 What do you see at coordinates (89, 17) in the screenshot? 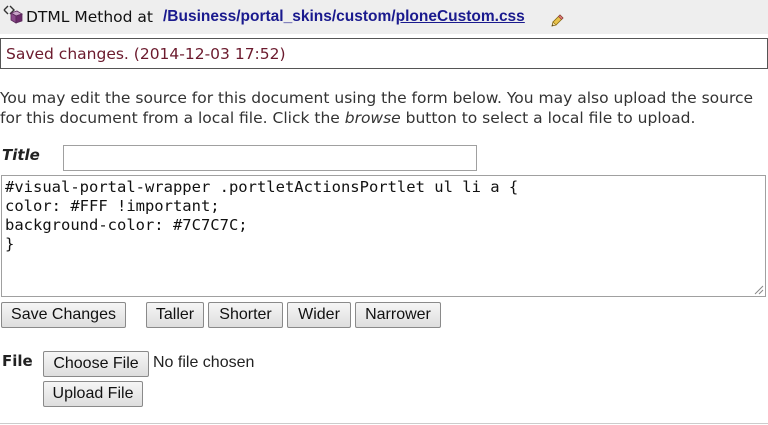
I see `object-type-label: DTML Method at` at bounding box center [89, 17].